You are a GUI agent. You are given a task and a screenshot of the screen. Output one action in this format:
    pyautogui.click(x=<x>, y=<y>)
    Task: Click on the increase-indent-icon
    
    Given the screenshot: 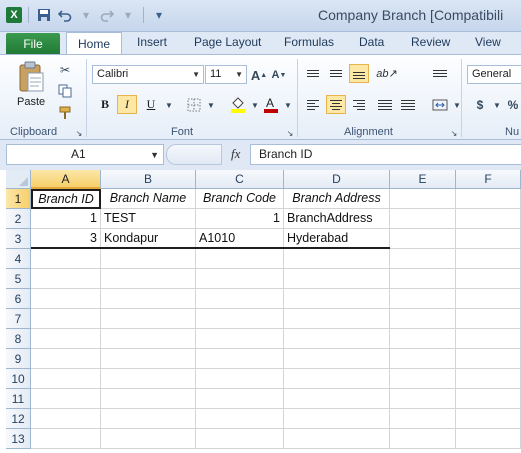 What is the action you would take?
    pyautogui.click(x=408, y=104)
    